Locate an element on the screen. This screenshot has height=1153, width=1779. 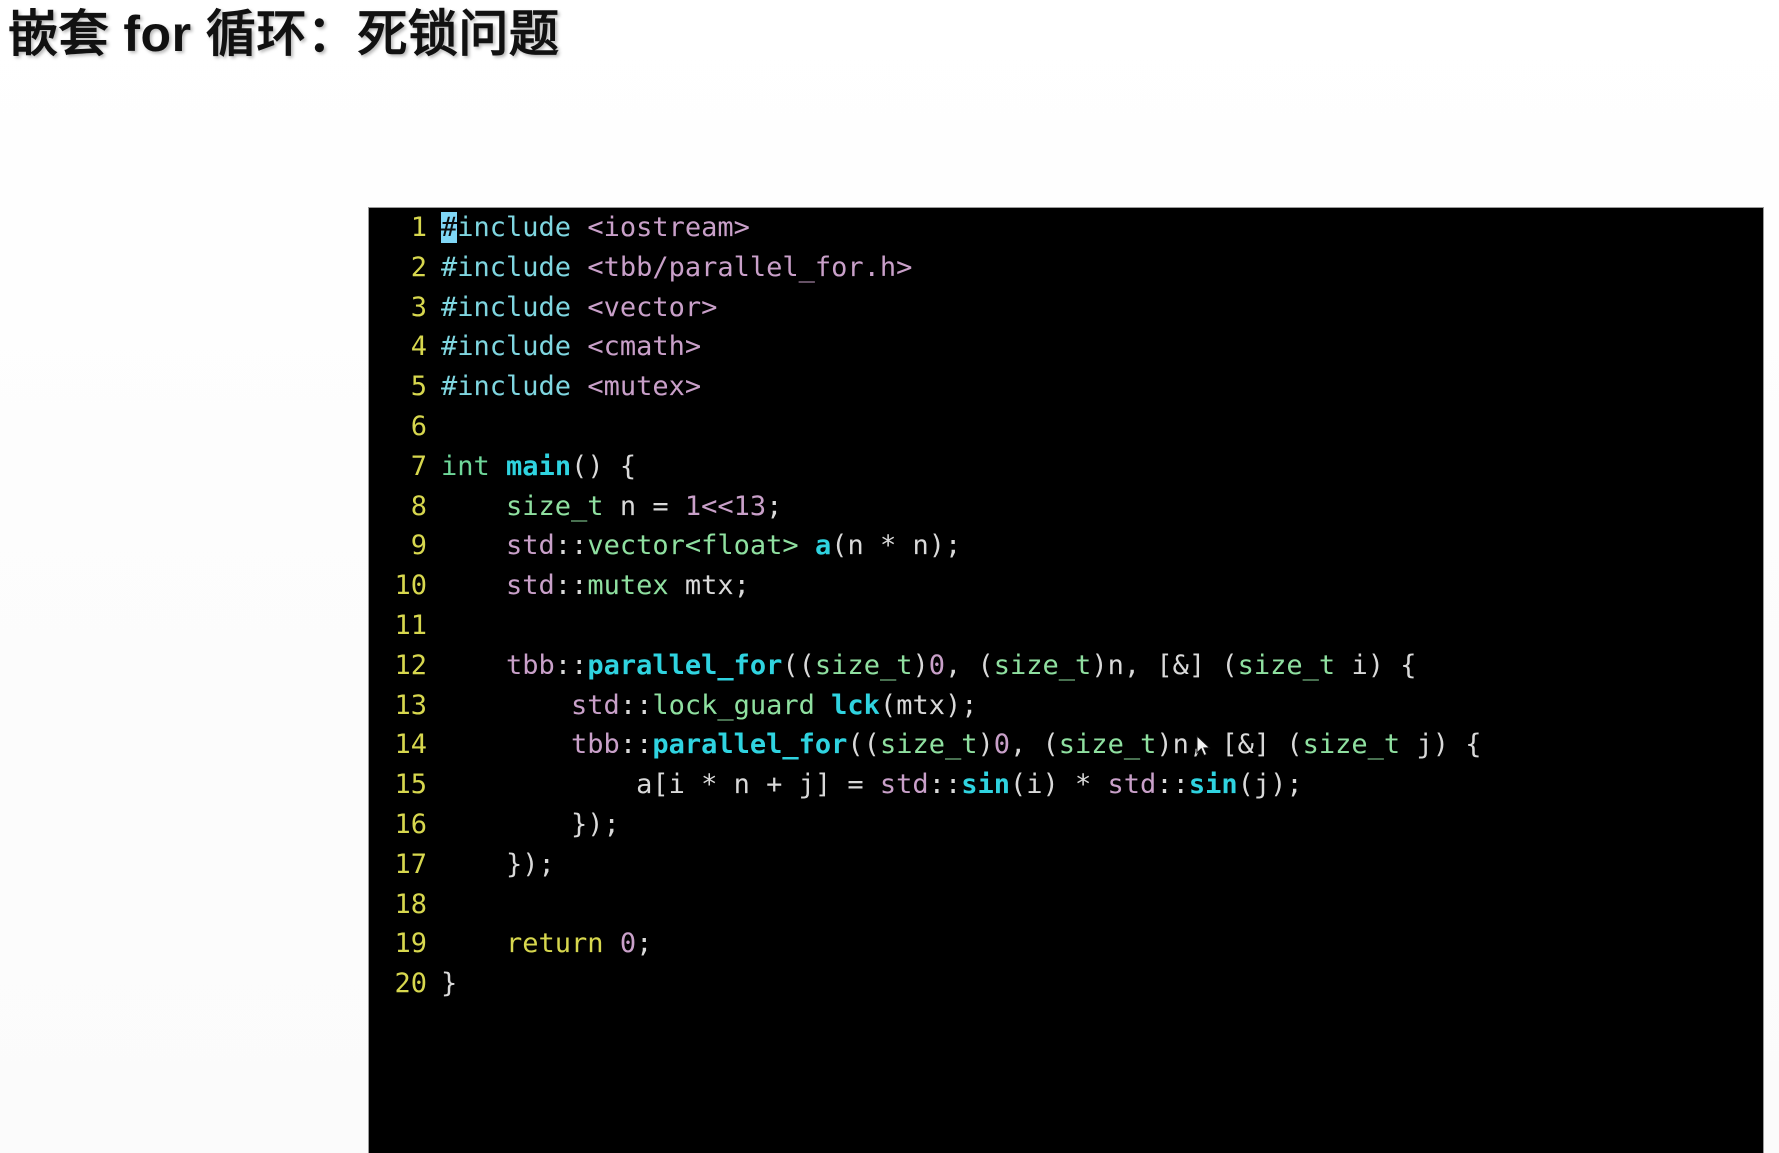
line-number: 8 is located at coordinates (418, 506).